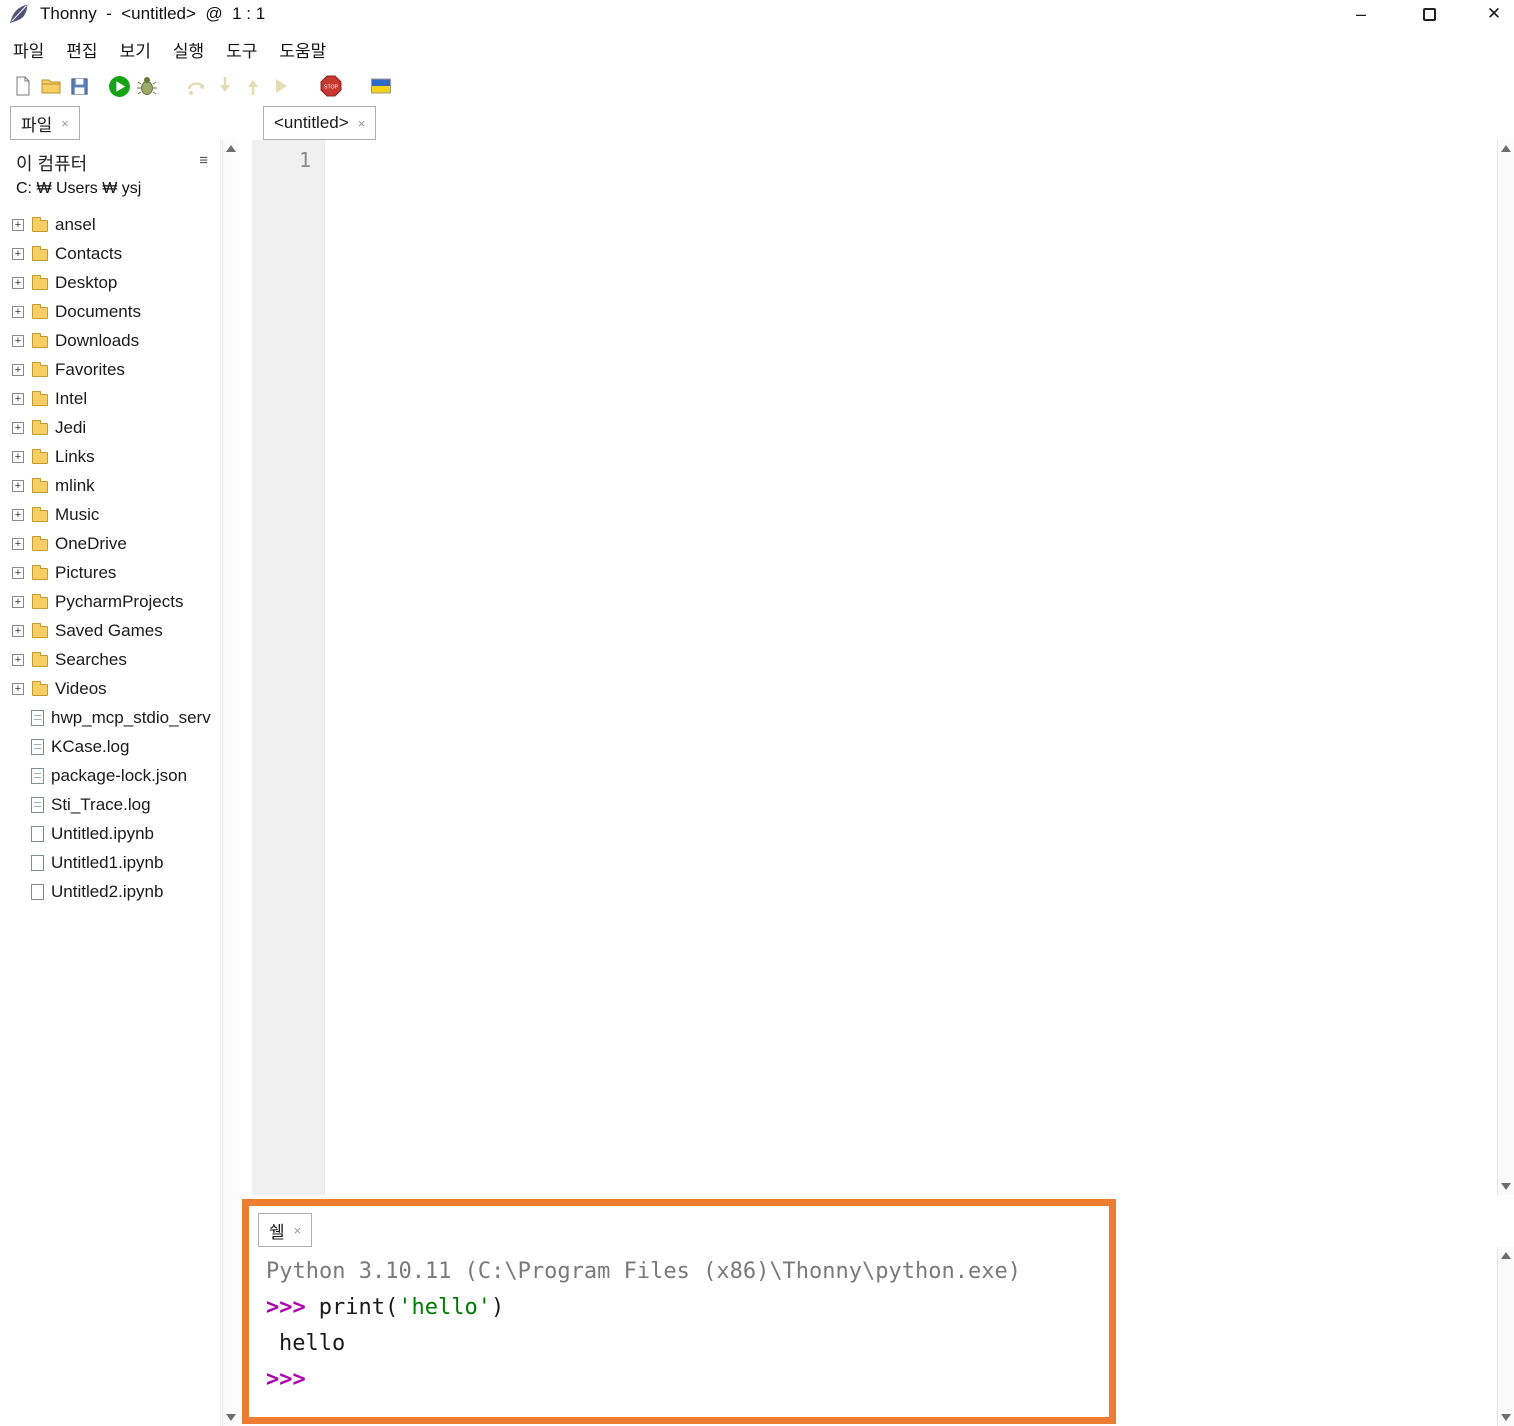  Describe the element at coordinates (51, 86) in the screenshot. I see `open-file-button` at that location.